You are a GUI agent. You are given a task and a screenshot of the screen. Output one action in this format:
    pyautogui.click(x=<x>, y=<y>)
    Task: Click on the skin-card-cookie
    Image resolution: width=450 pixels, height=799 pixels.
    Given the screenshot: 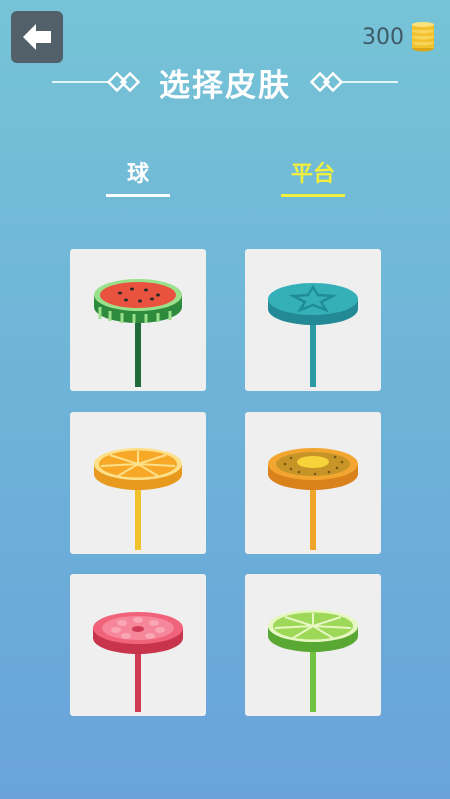 What is the action you would take?
    pyautogui.click(x=313, y=483)
    